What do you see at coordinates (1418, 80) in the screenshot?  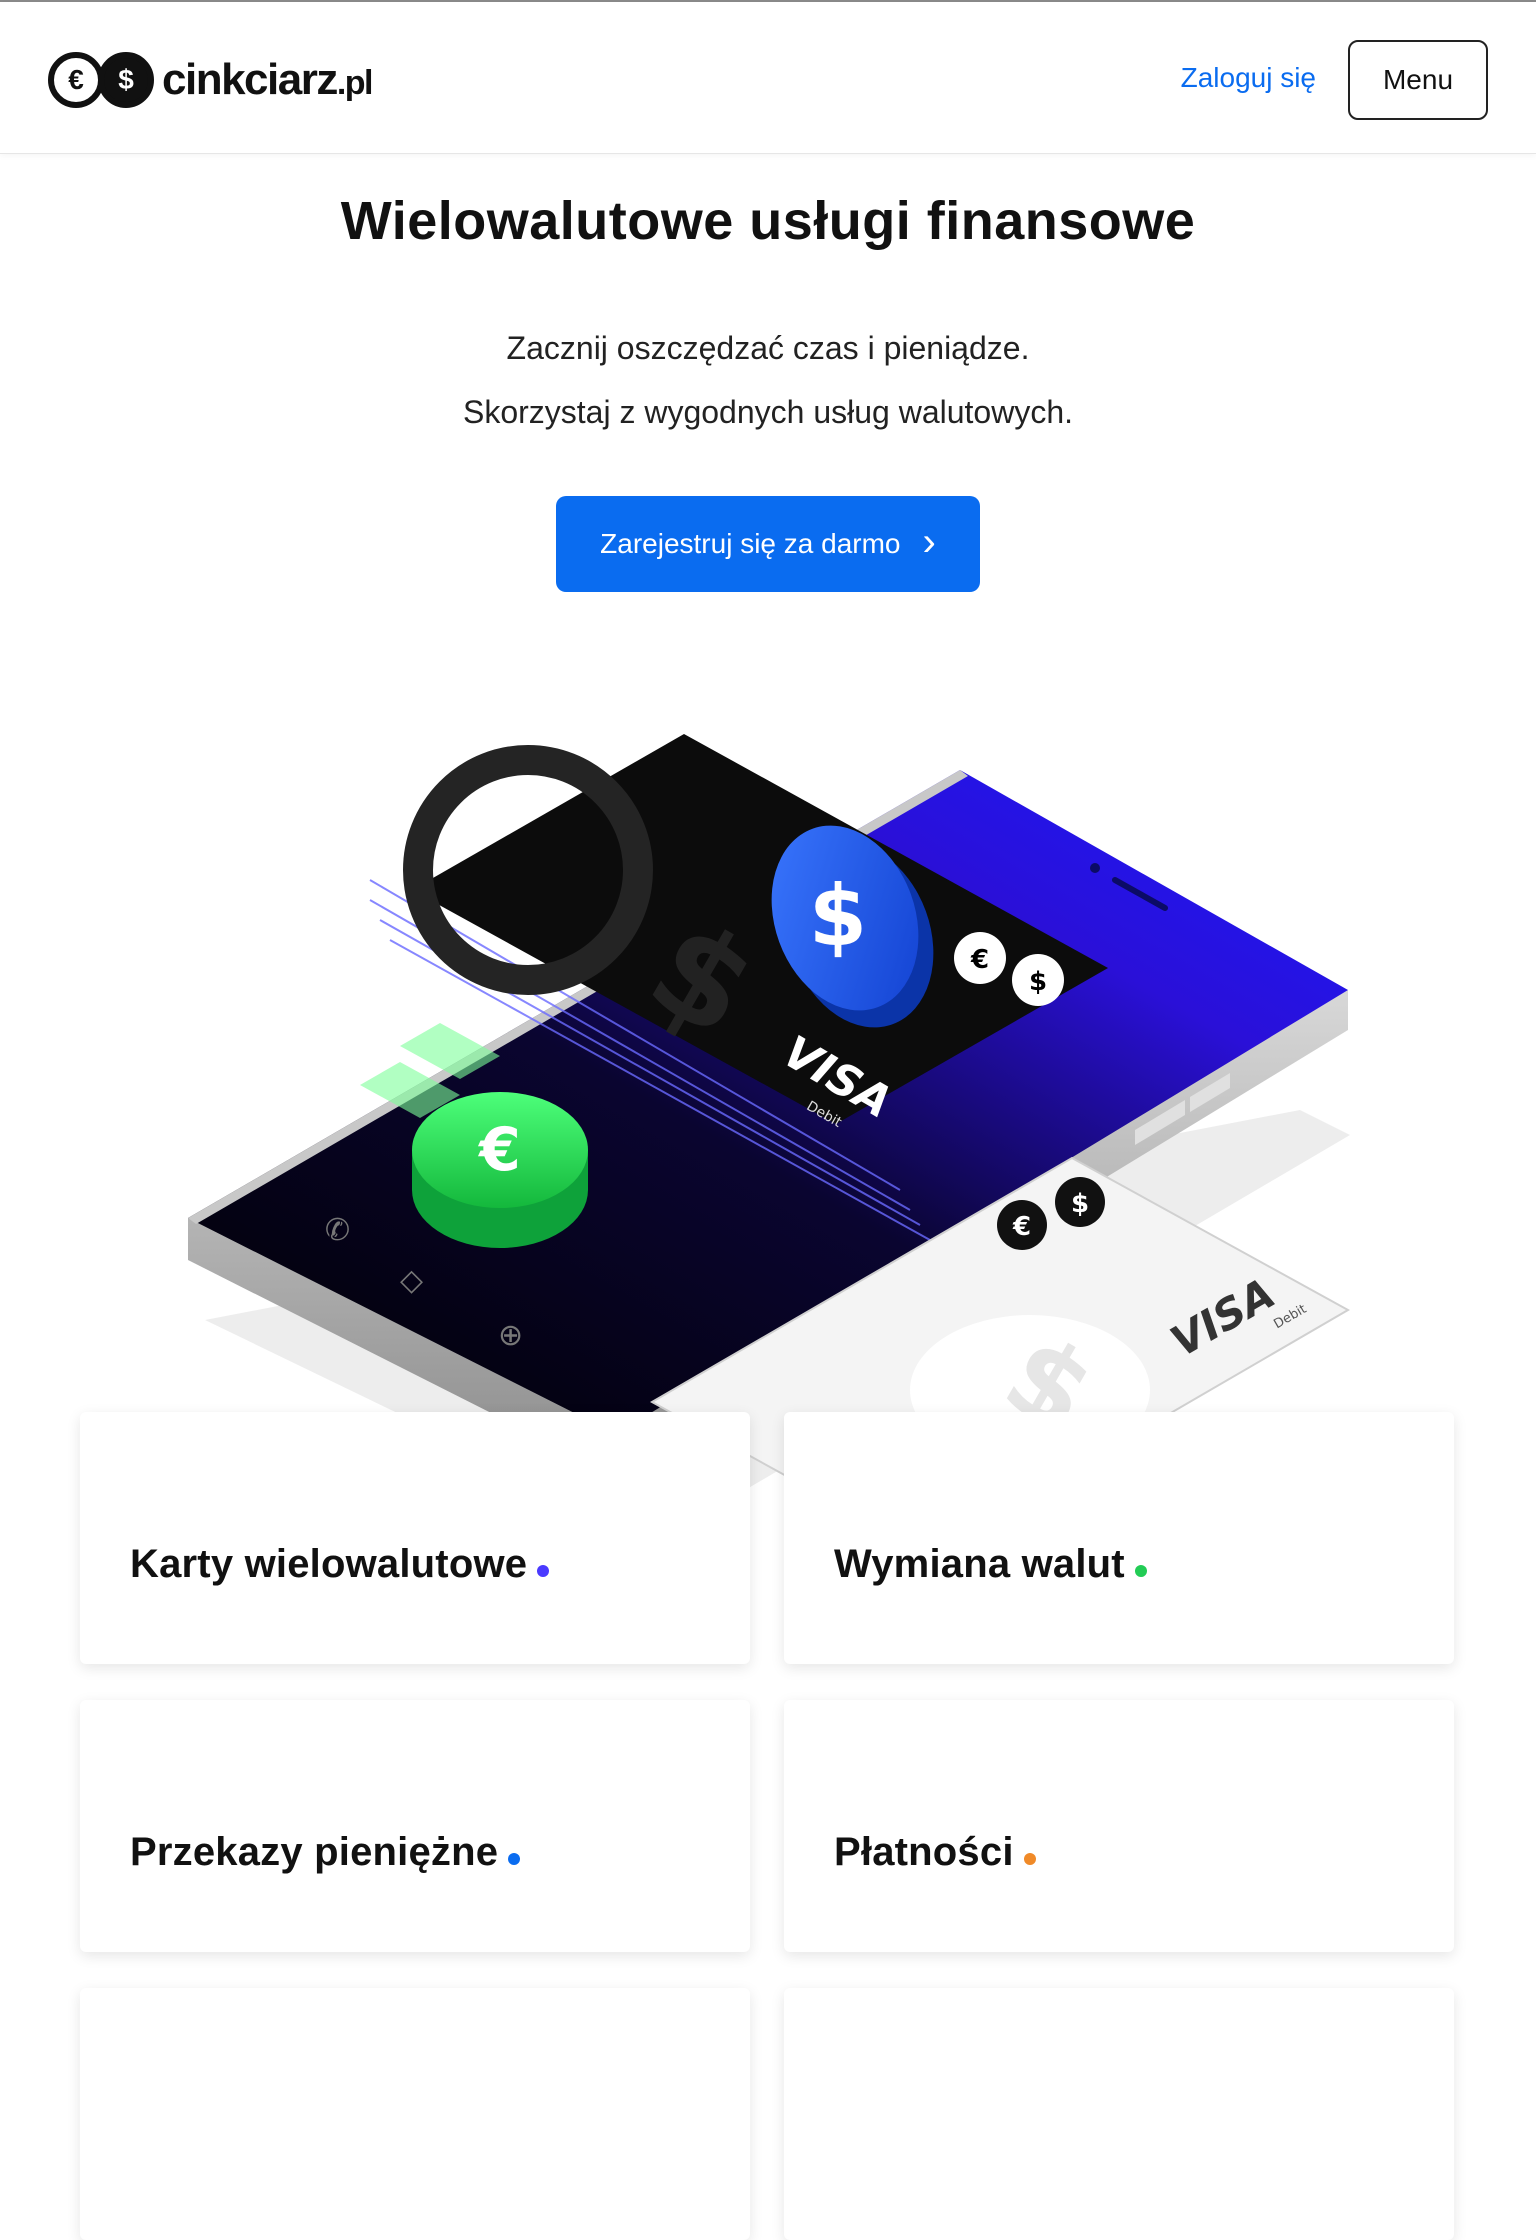 I see `menu-button: Menu` at bounding box center [1418, 80].